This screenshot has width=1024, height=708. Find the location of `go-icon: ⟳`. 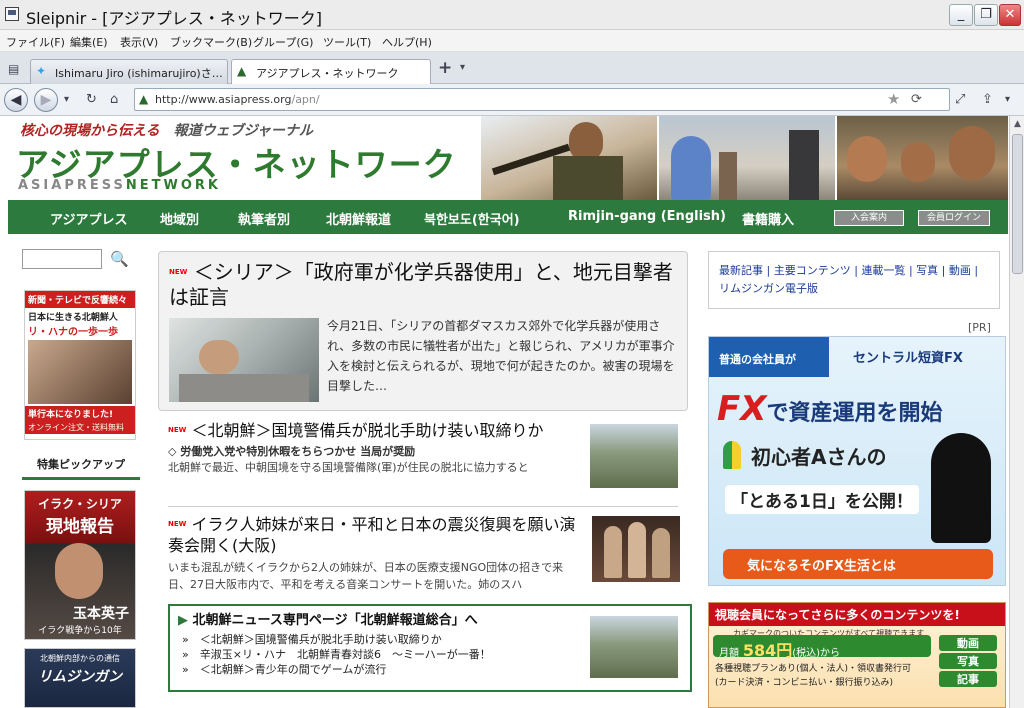

go-icon: ⟳ is located at coordinates (916, 99).